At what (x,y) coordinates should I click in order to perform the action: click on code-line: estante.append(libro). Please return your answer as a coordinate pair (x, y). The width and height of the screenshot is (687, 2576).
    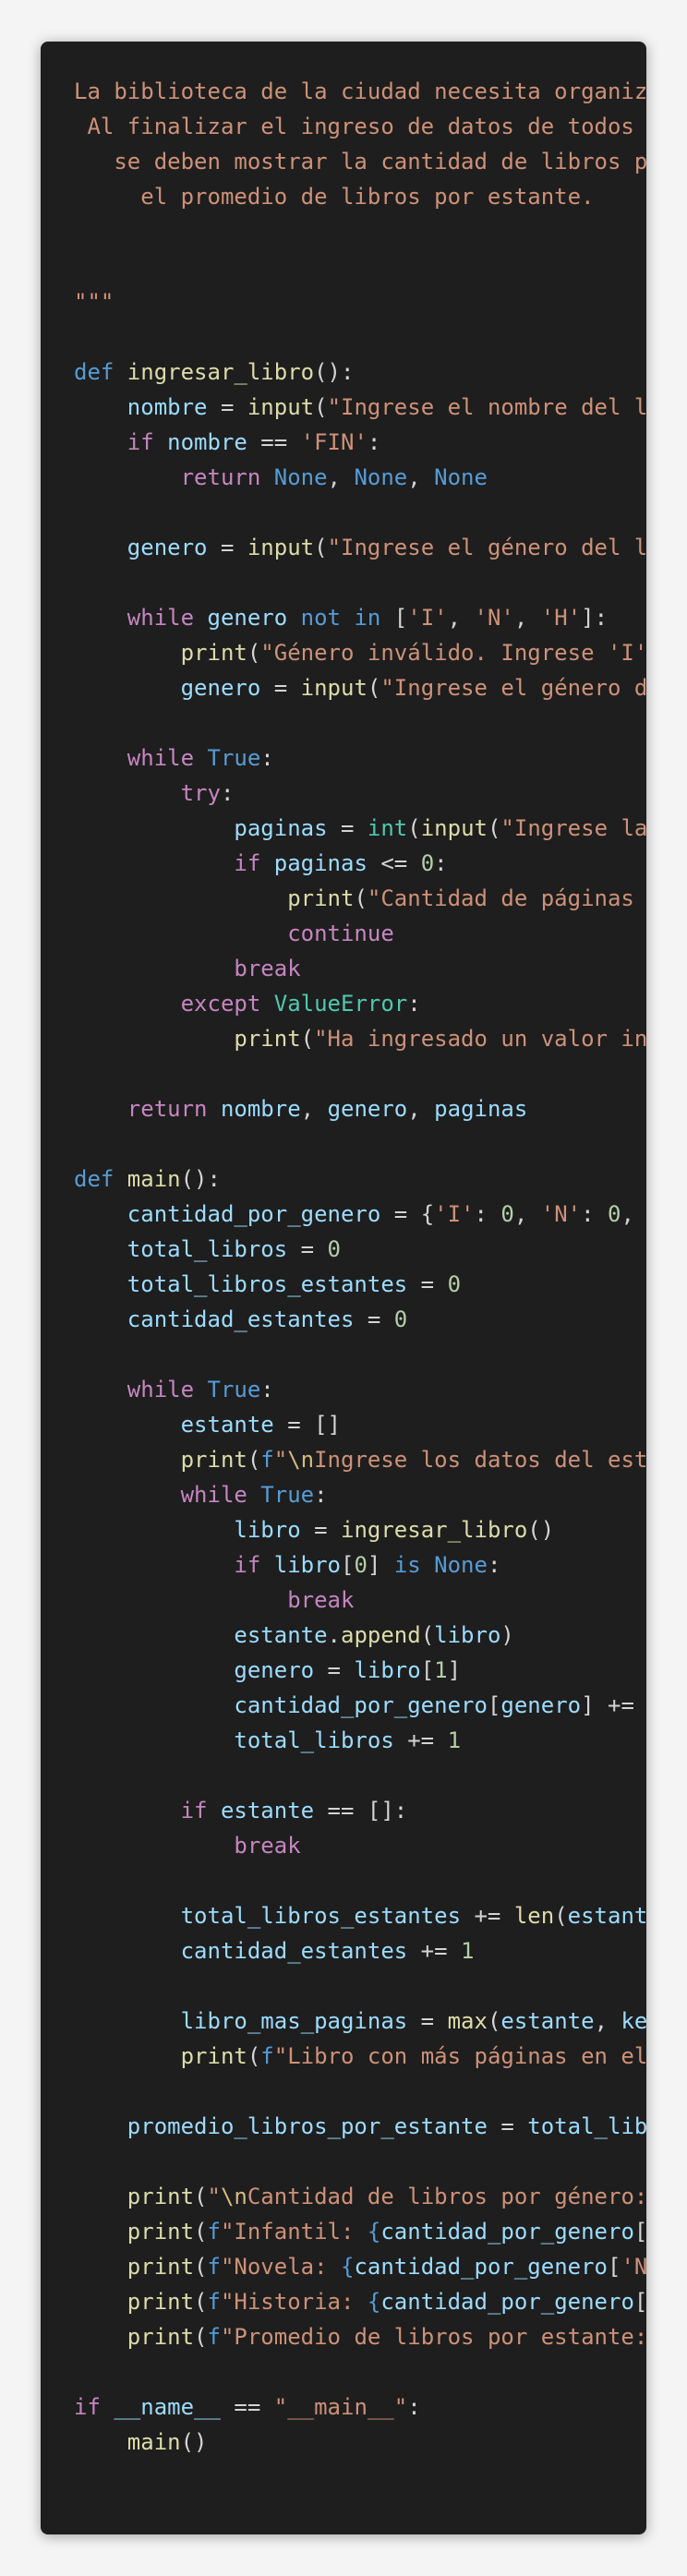
    Looking at the image, I should click on (360, 1635).